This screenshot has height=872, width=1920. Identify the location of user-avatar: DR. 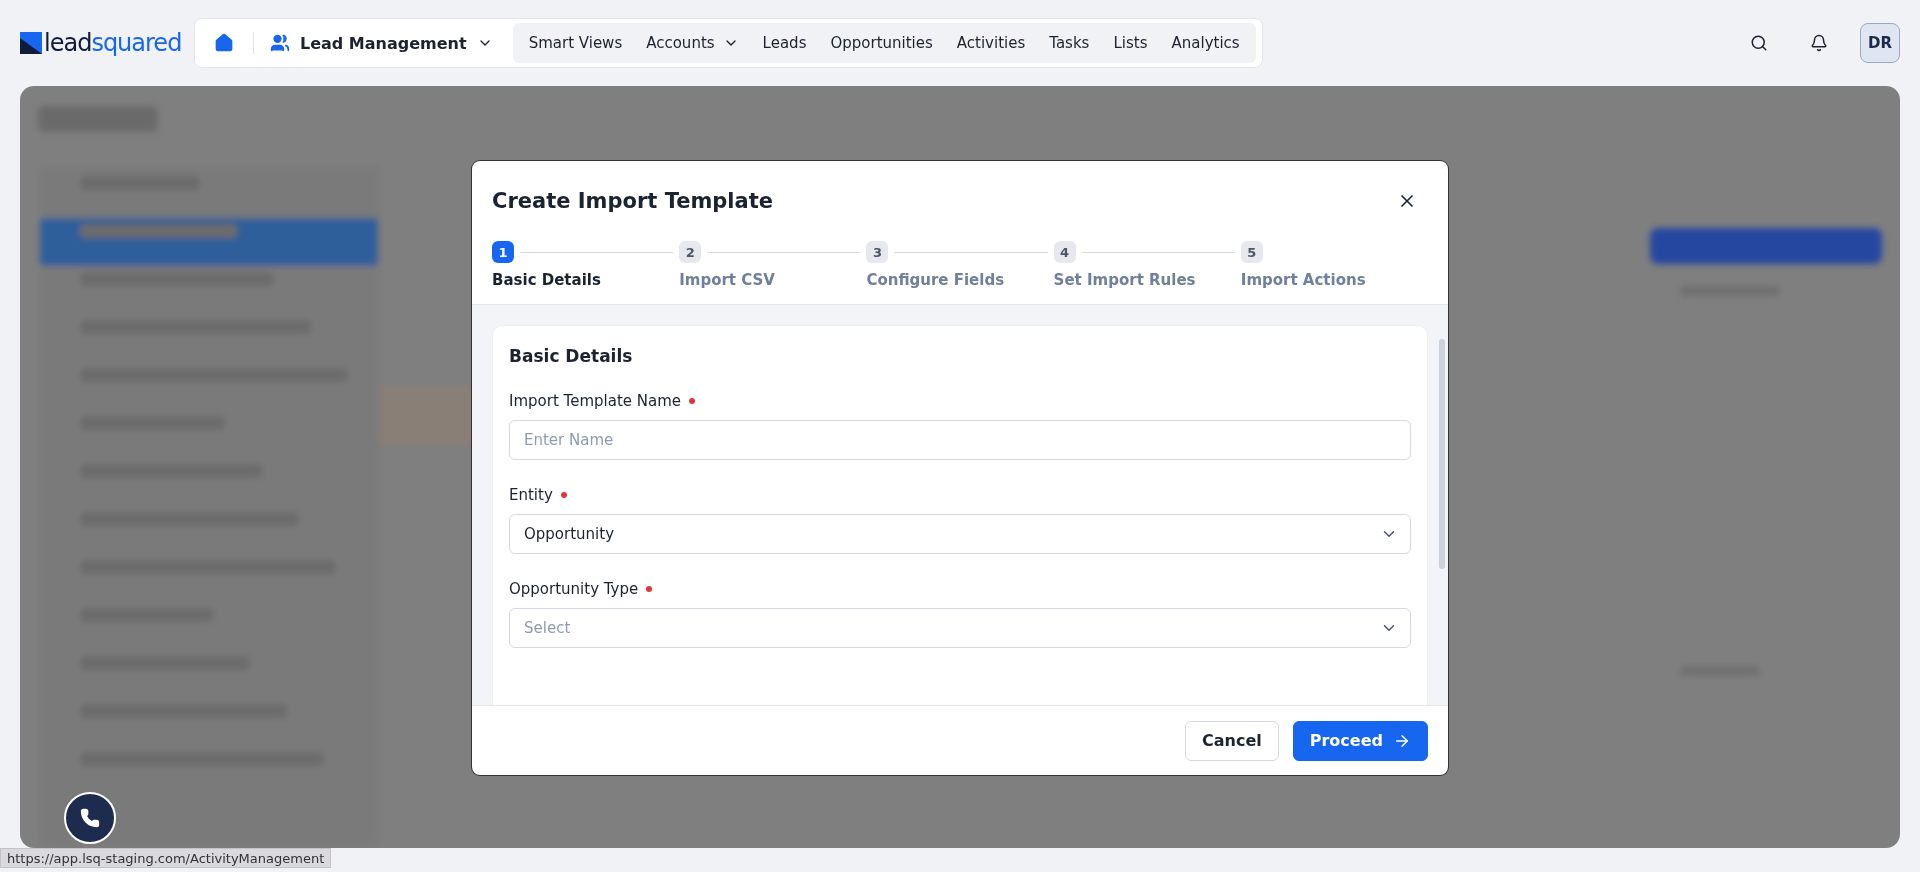
(1880, 43).